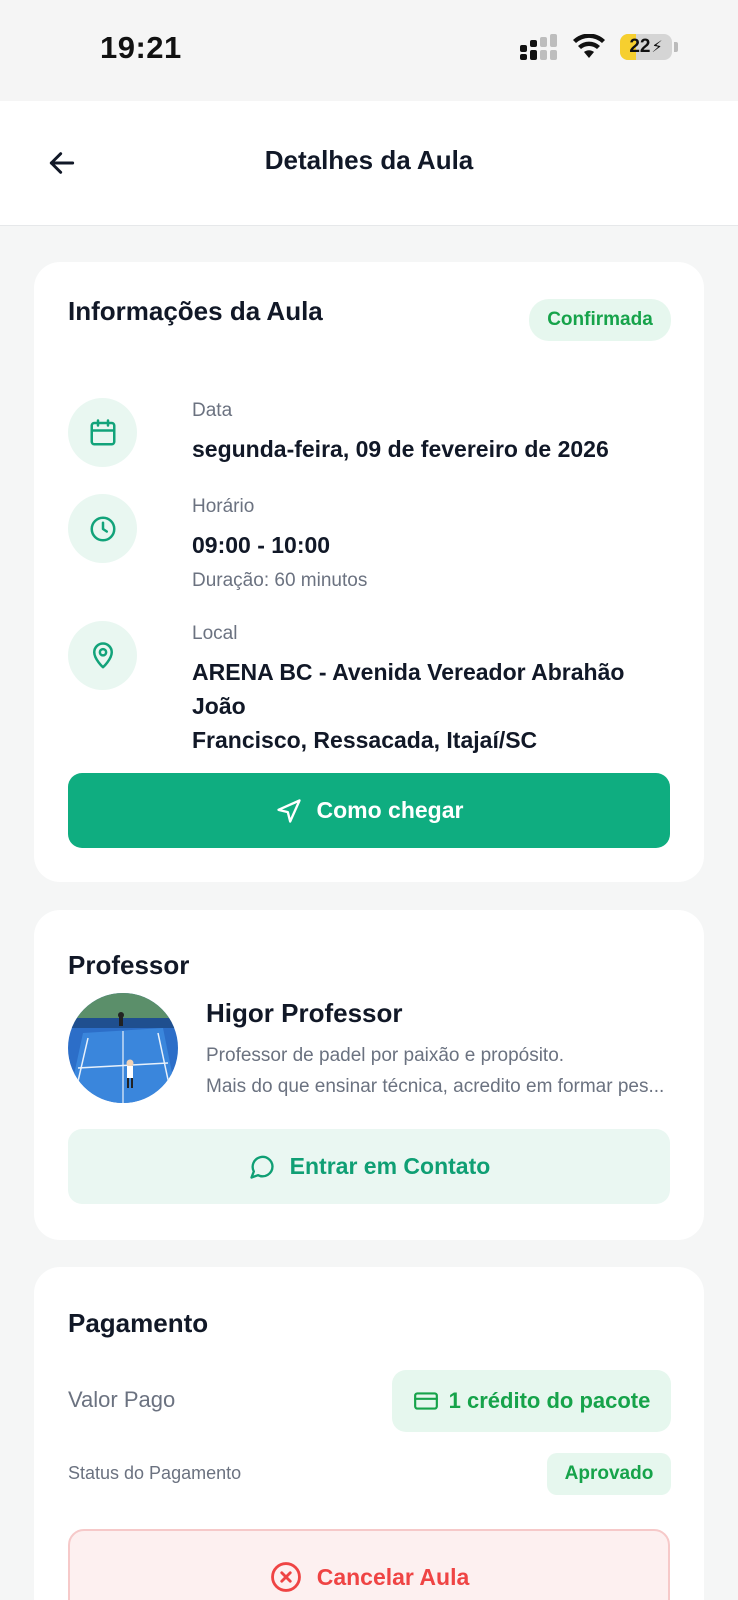  I want to click on app-header: Detalhes da Aula, so click(369, 163).